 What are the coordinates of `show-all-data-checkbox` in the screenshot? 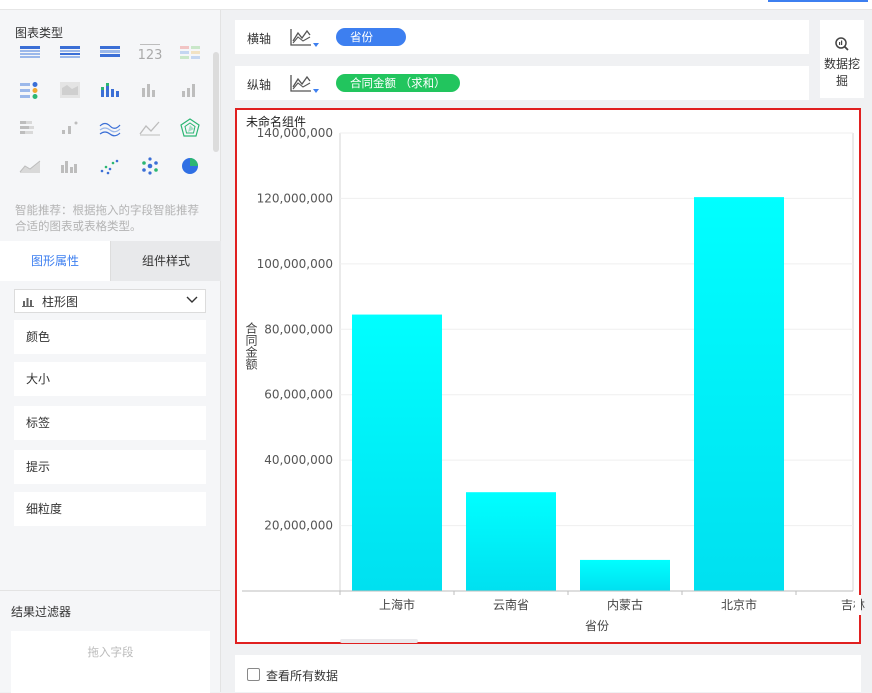 It's located at (253, 674).